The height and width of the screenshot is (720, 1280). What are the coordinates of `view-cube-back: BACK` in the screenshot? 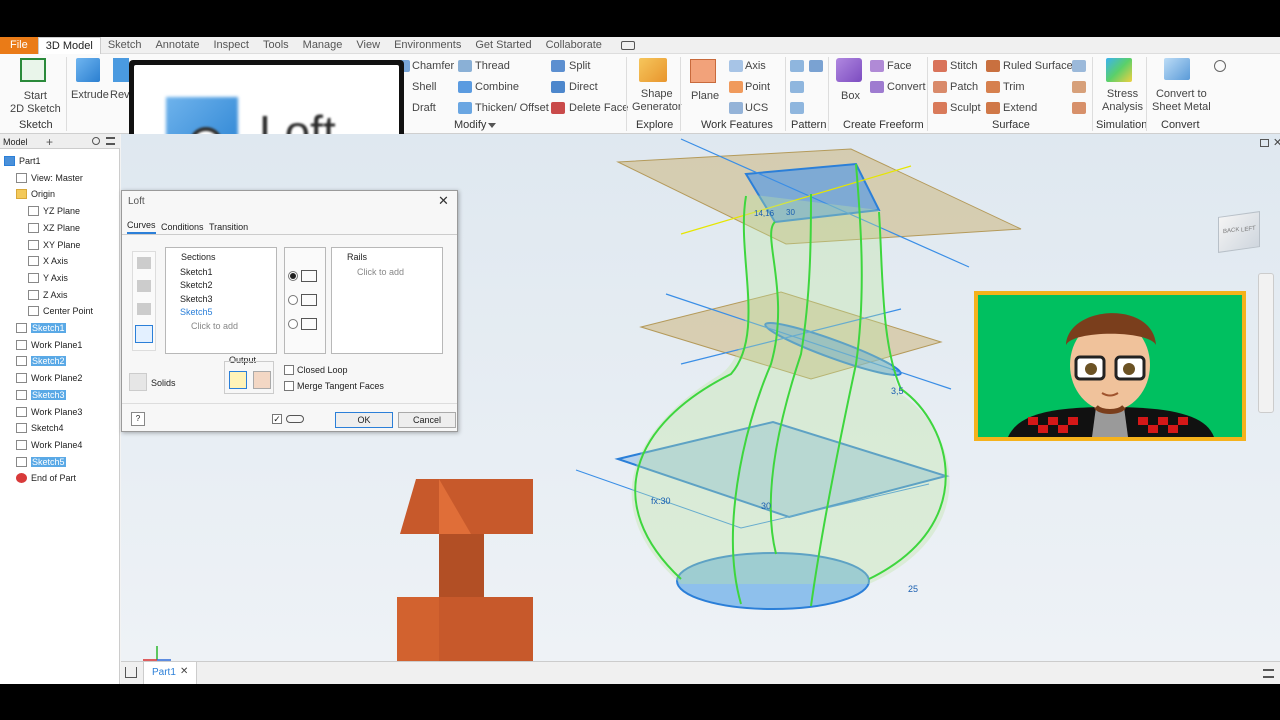 It's located at (1231, 231).